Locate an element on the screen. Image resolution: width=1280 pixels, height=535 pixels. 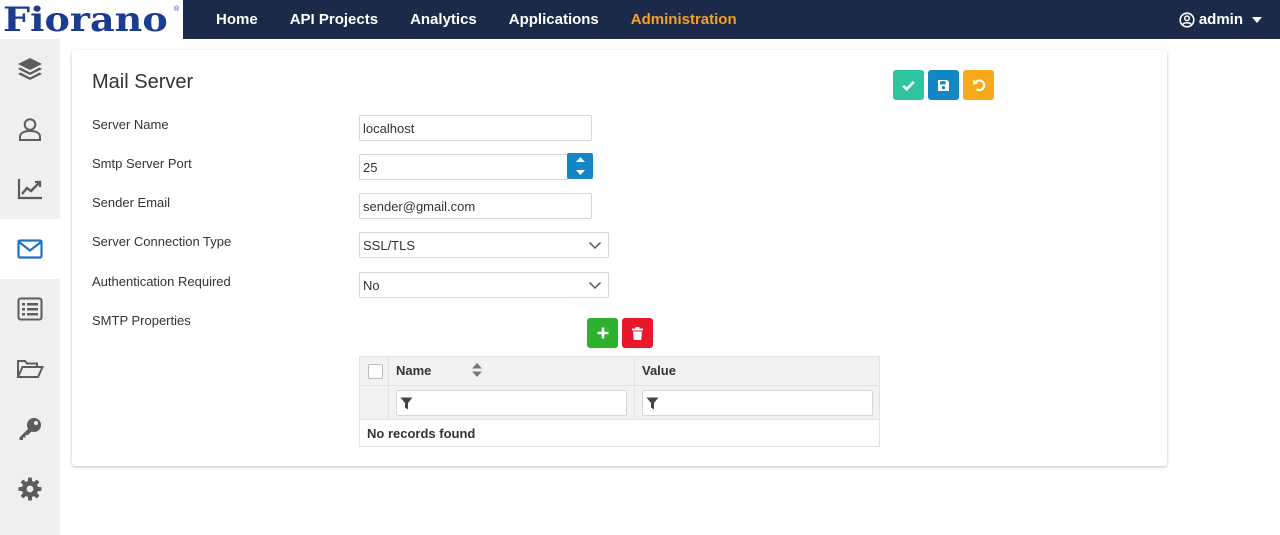
sender-email-input: sender@gmail.com is located at coordinates (475, 206).